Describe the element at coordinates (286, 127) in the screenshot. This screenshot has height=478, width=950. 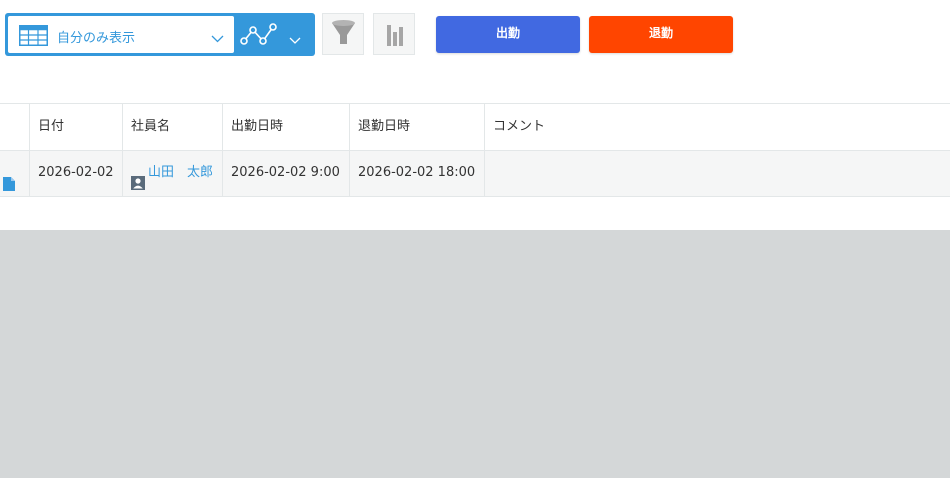
I see `column-header-clock-in: 出勤日時` at that location.